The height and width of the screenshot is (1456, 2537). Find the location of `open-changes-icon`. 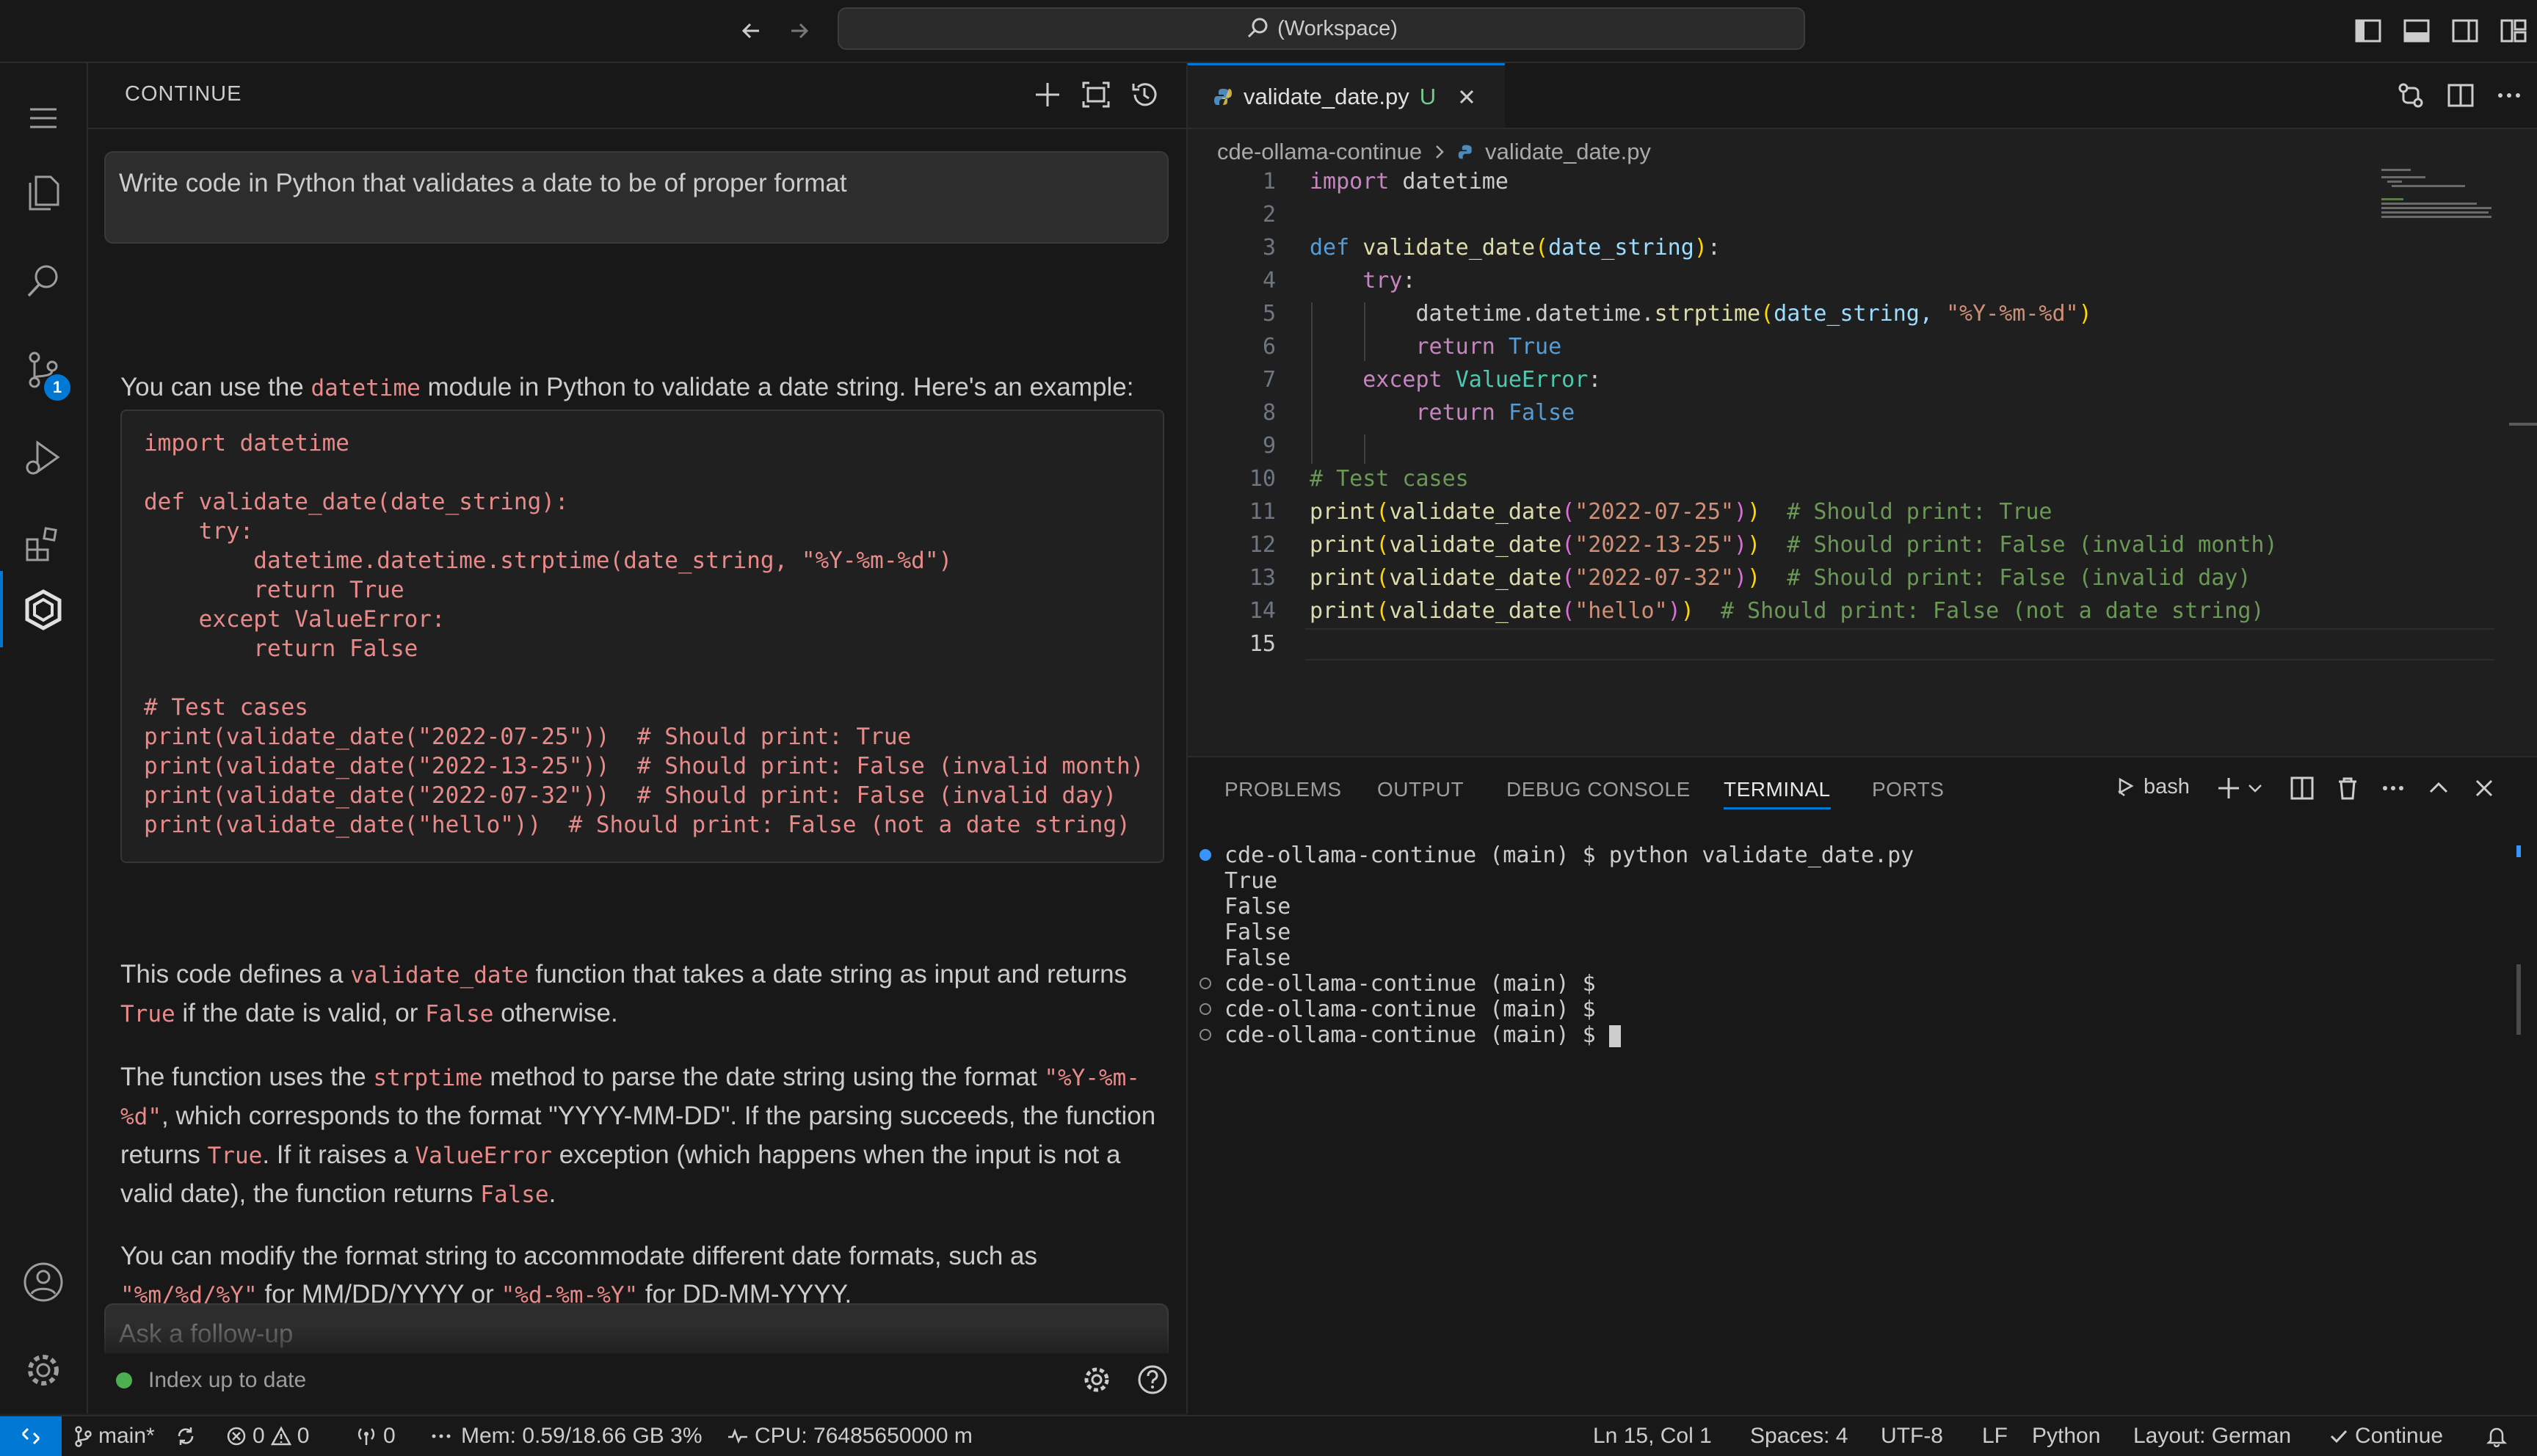

open-changes-icon is located at coordinates (2410, 96).